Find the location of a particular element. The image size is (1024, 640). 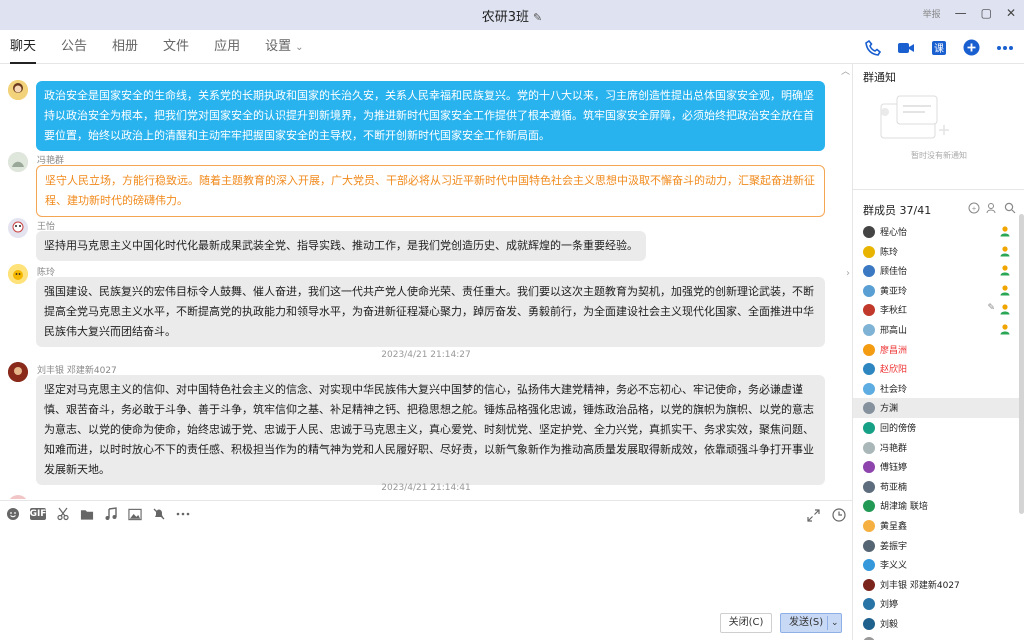

add-member-icon is located at coordinates (992, 208).